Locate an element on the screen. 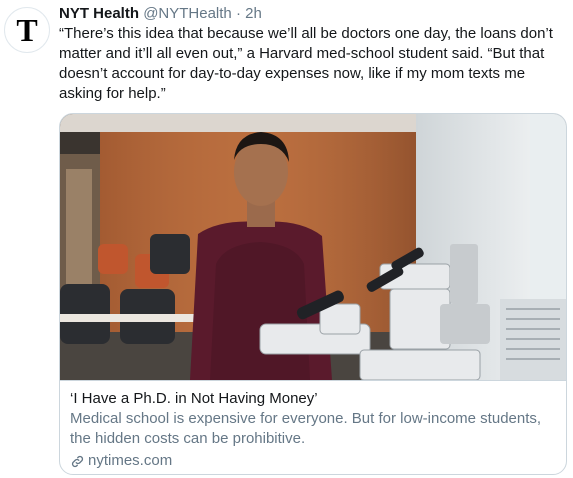 This screenshot has height=478, width=573. tweet-header: NYT Health @NYTHealth · 2h is located at coordinates (160, 14).